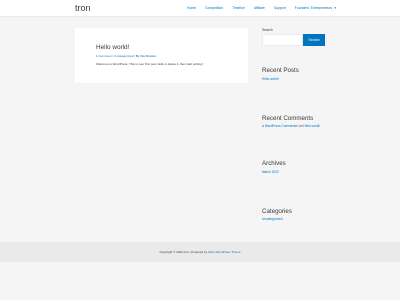 The width and height of the screenshot is (400, 300). I want to click on nav-item-founders-label: Founders' Entrepreneurs, so click(313, 8).